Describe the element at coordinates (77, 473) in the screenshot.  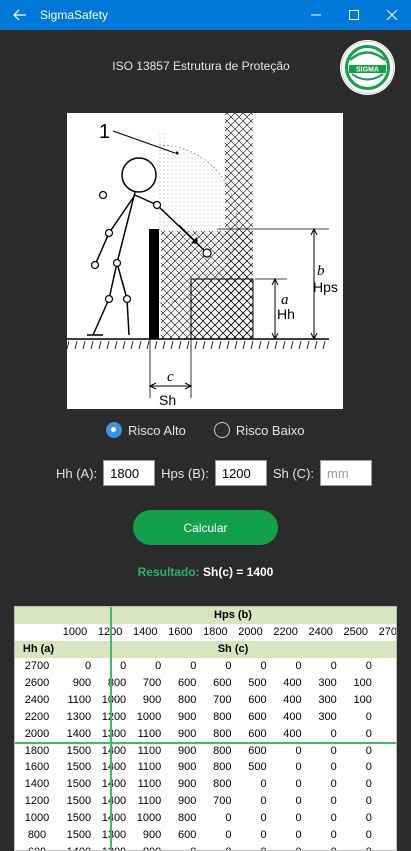
I see `hh-label: Hh (A):` at that location.